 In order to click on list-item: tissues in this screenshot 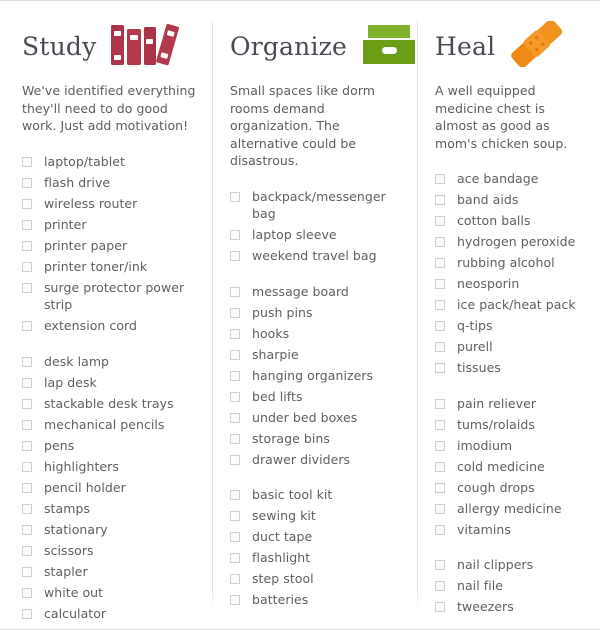, I will do `click(512, 368)`.